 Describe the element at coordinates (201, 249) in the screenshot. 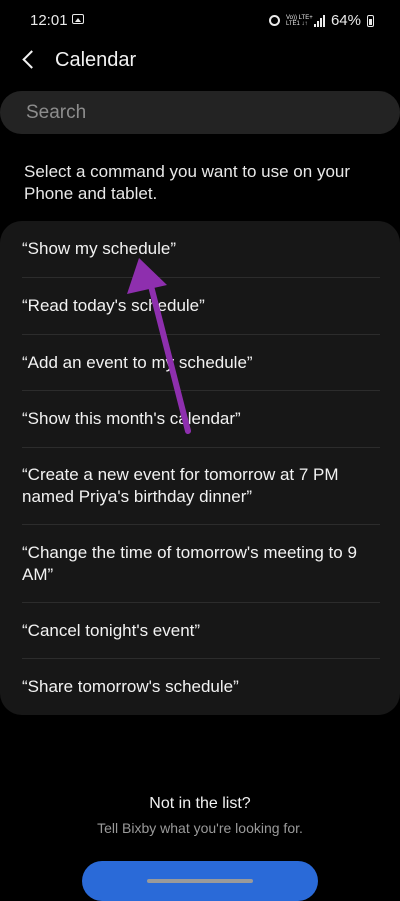

I see `command-item-show-schedule: “Show my schedule”` at that location.